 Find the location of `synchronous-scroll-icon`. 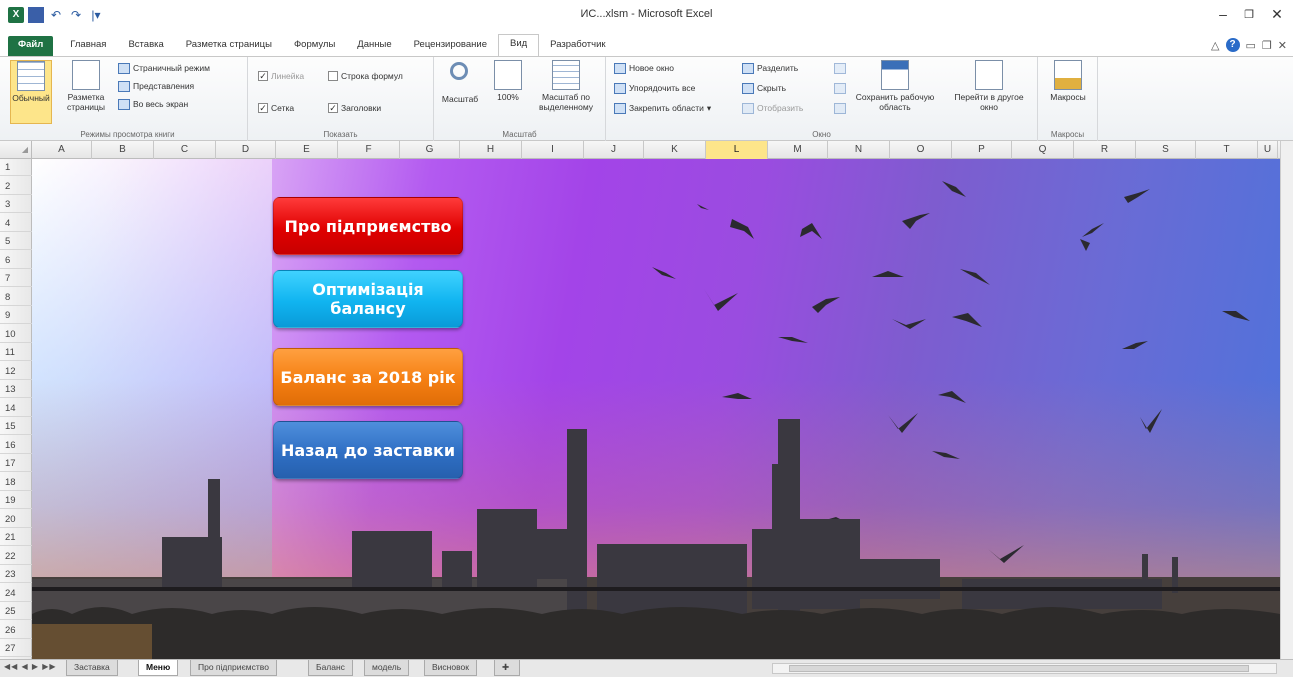

synchronous-scroll-icon is located at coordinates (840, 88).